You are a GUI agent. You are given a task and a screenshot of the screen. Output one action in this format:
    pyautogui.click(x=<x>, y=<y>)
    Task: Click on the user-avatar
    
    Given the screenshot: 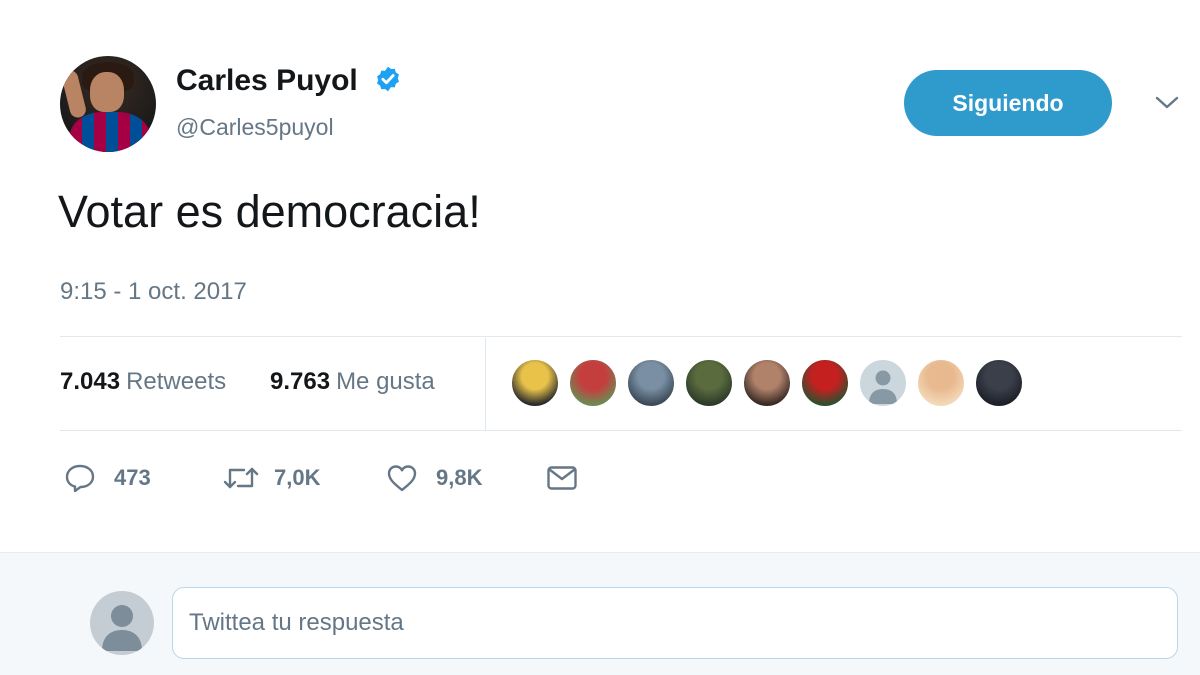 What is the action you would take?
    pyautogui.click(x=122, y=623)
    